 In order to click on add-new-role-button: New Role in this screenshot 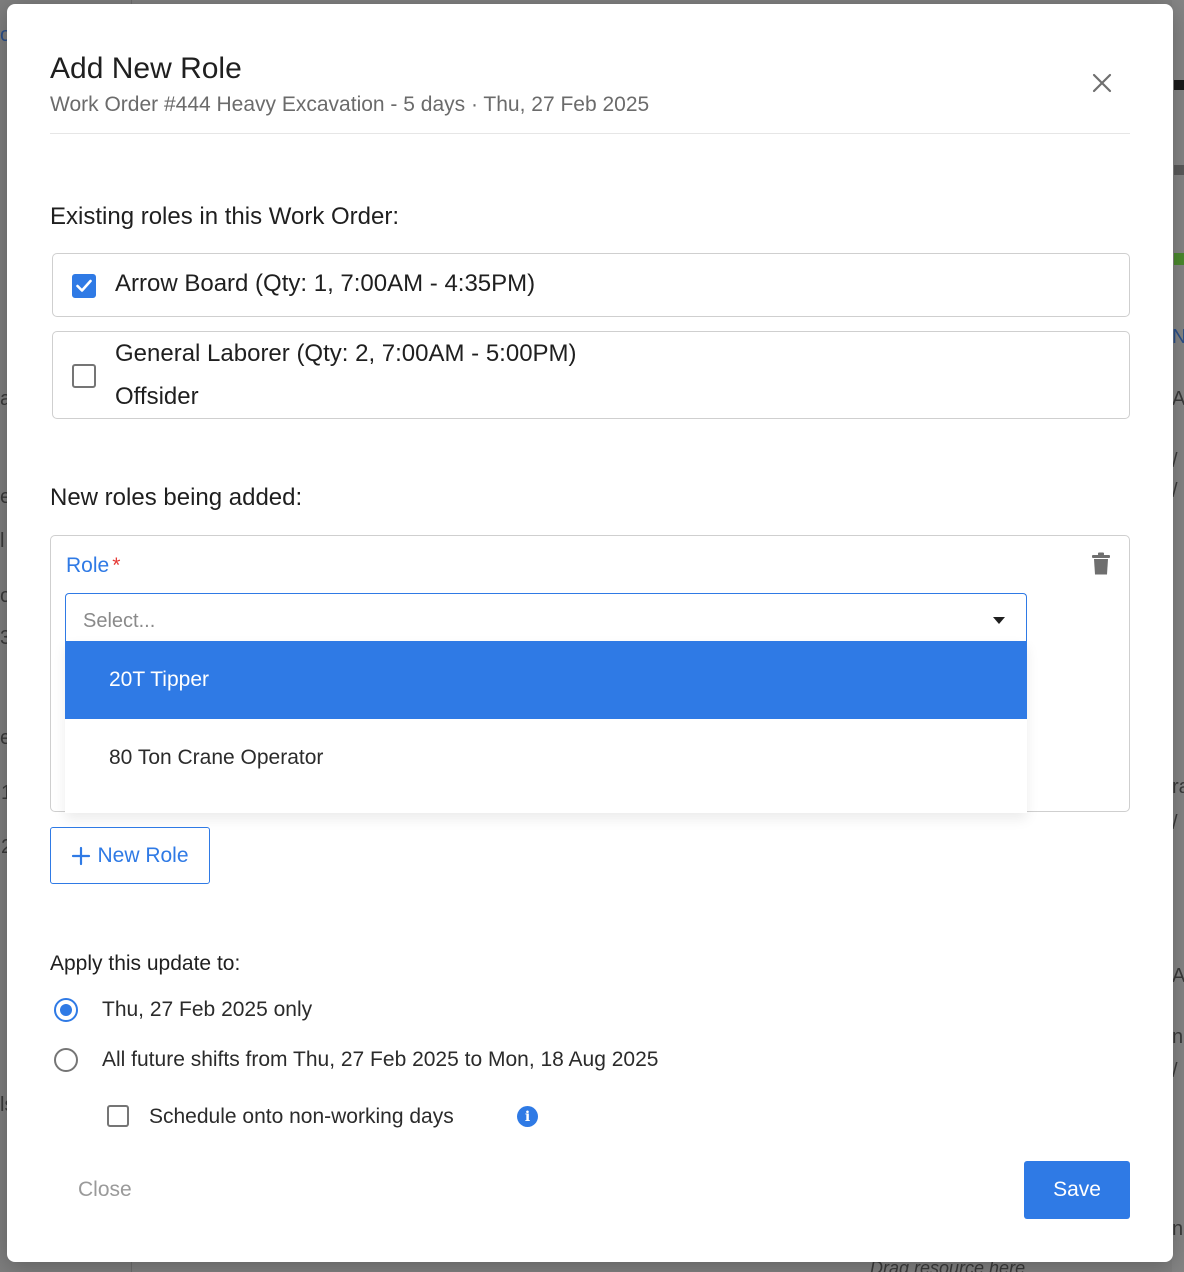, I will do `click(130, 855)`.